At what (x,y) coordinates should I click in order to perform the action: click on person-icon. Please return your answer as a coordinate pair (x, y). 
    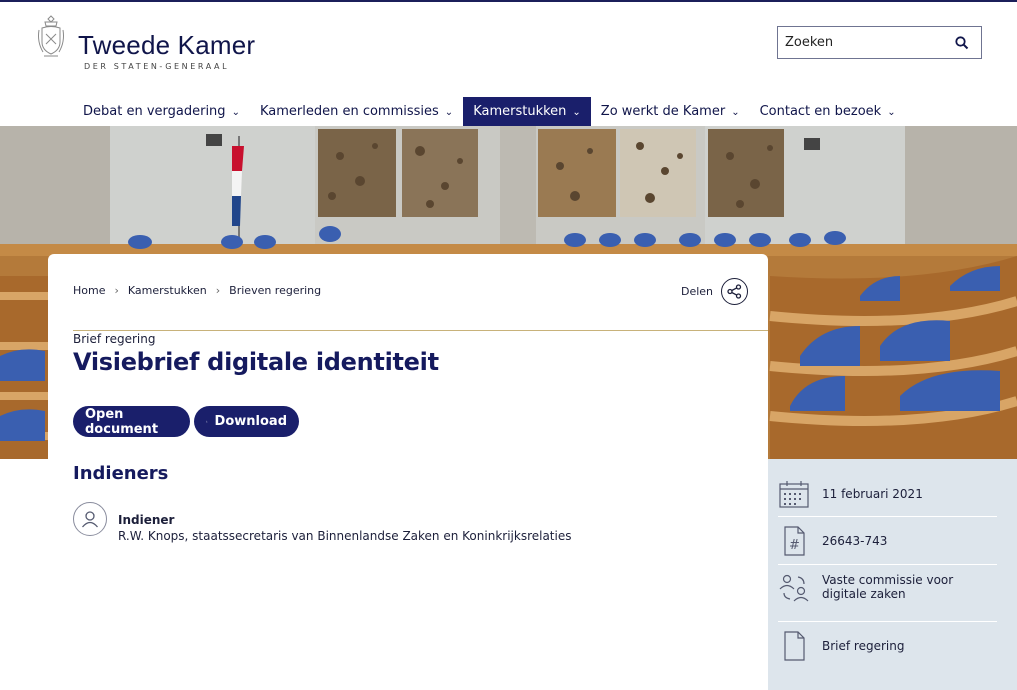
    Looking at the image, I should click on (90, 519).